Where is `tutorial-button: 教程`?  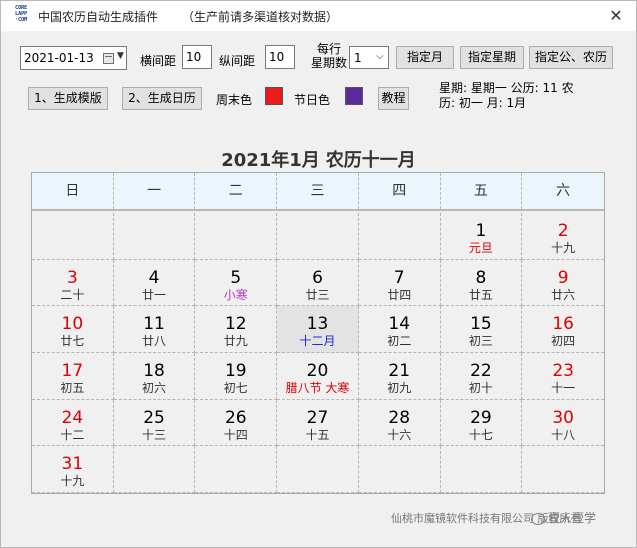
tutorial-button: 教程 is located at coordinates (393, 98).